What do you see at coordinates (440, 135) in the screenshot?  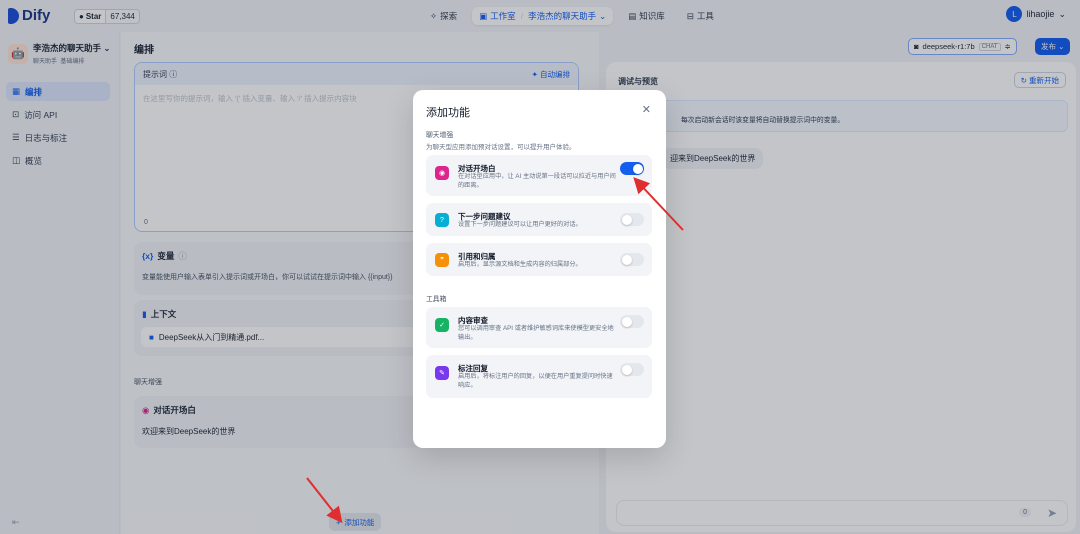 I see `group-chat-enhance: 聊天增强` at bounding box center [440, 135].